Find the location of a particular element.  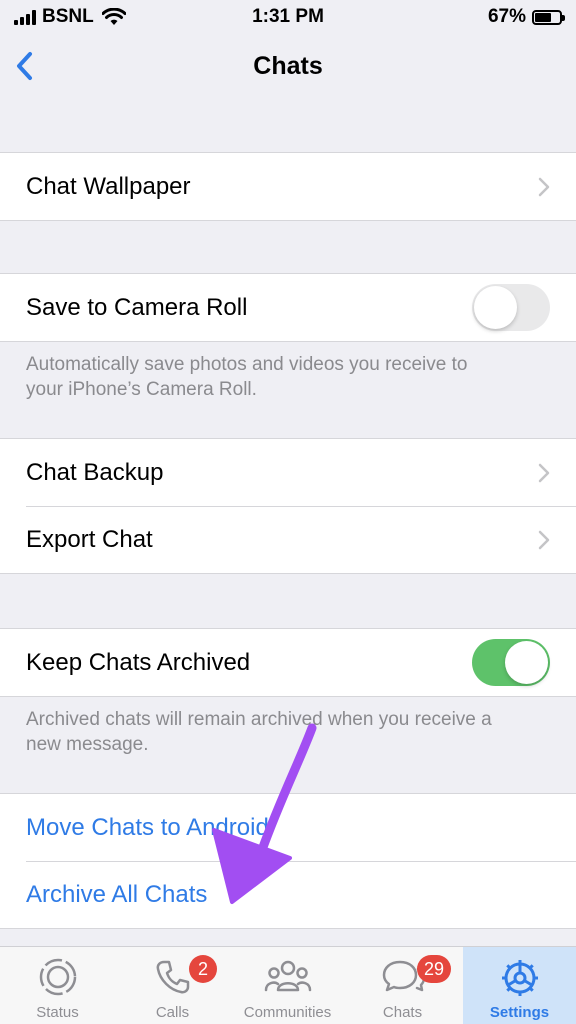

save-to-camera-roll-label: Save to Camera Roll is located at coordinates (137, 307).